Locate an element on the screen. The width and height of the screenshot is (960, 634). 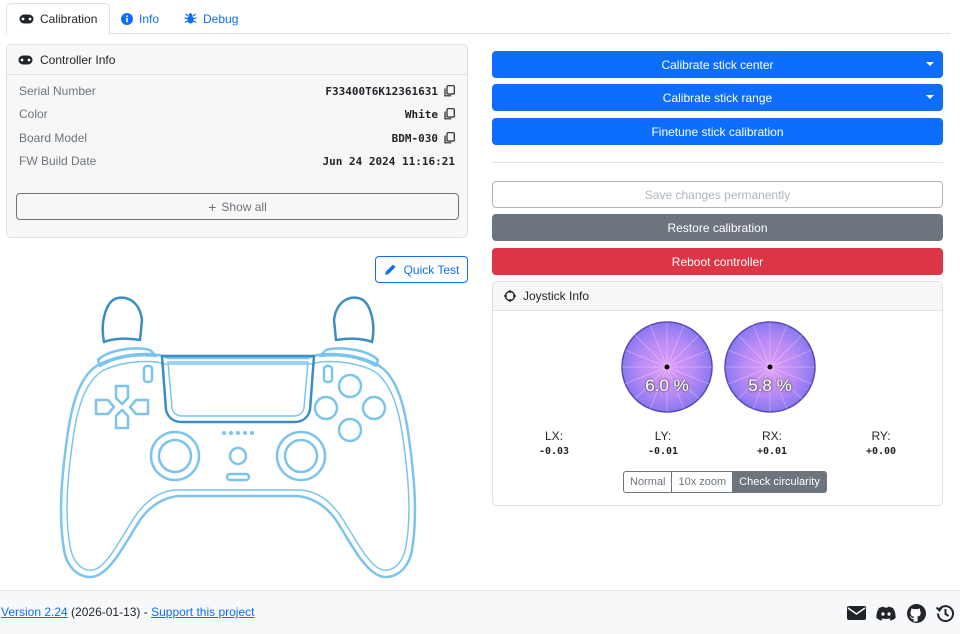
save-permanently-button: Save changes permanently is located at coordinates (717, 194).